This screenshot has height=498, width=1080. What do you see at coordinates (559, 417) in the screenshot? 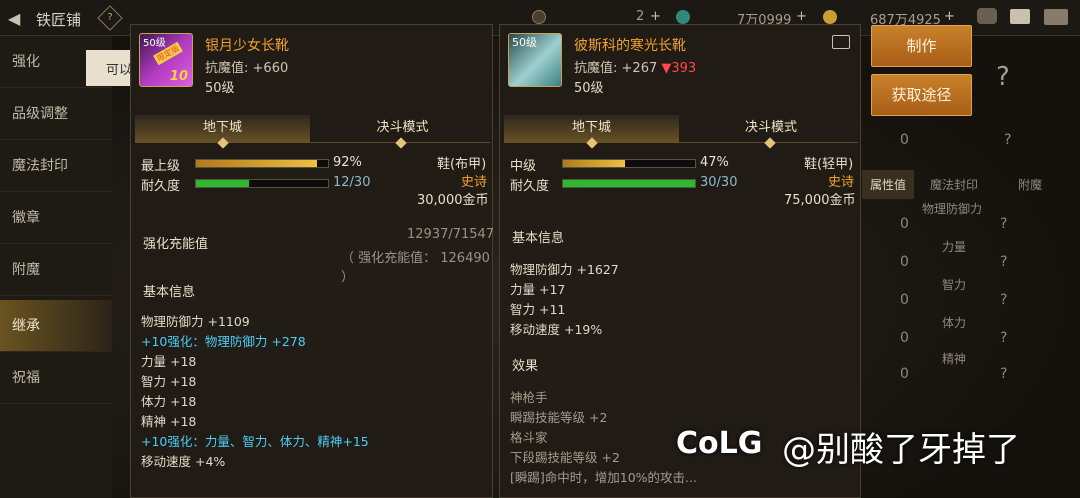
I see `effect-line: 瞬踢技能等级 +2` at bounding box center [559, 417].